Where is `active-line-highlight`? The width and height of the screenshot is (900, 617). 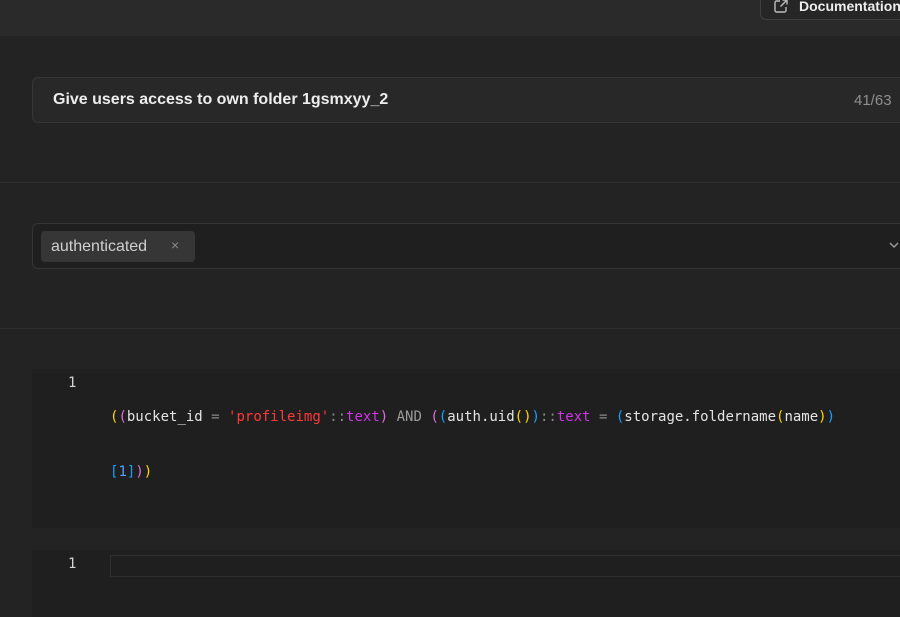 active-line-highlight is located at coordinates (505, 566).